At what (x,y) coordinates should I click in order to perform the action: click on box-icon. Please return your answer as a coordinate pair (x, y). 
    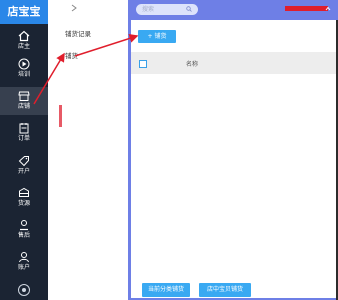
    Looking at the image, I should click on (24, 192).